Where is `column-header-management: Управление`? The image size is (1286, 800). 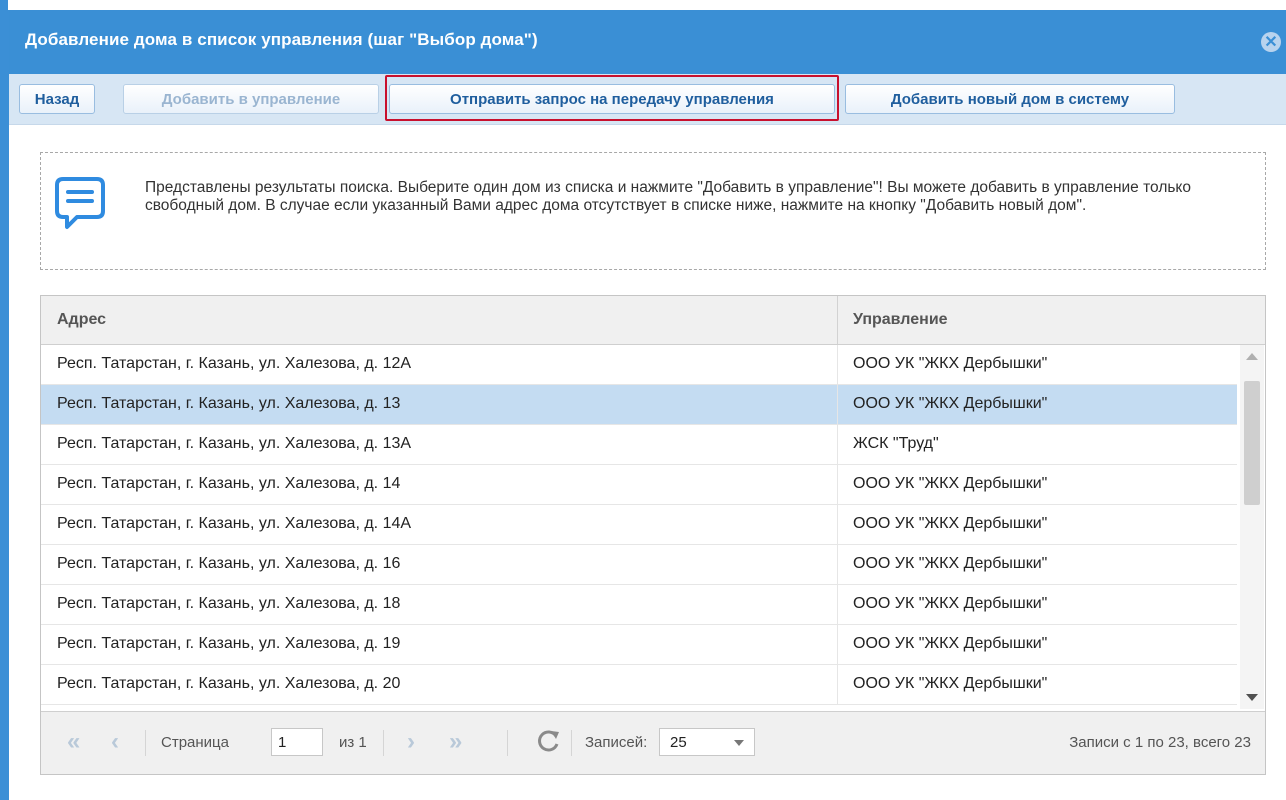 column-header-management: Управление is located at coordinates (900, 320).